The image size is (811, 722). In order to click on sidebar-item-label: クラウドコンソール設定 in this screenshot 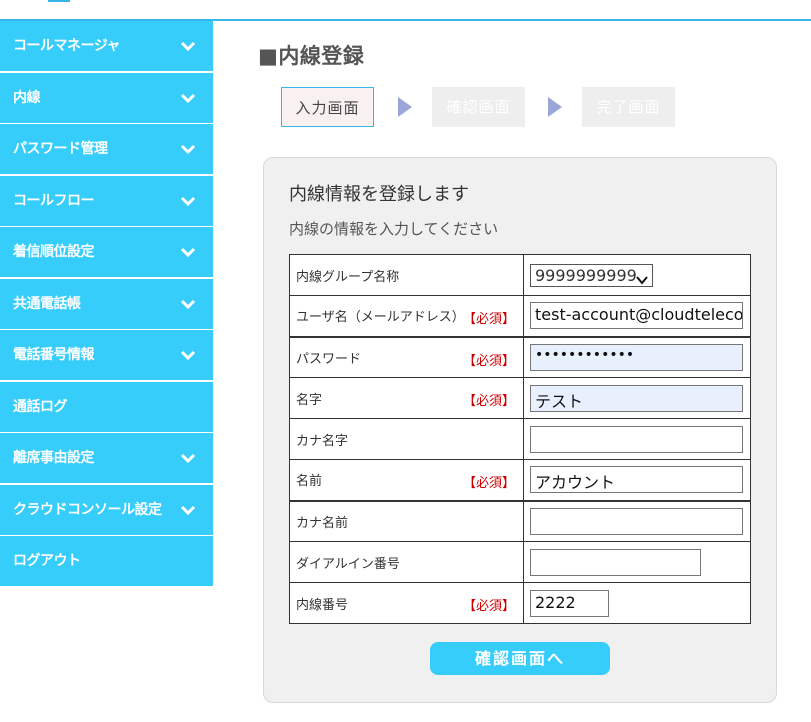, I will do `click(87, 509)`.